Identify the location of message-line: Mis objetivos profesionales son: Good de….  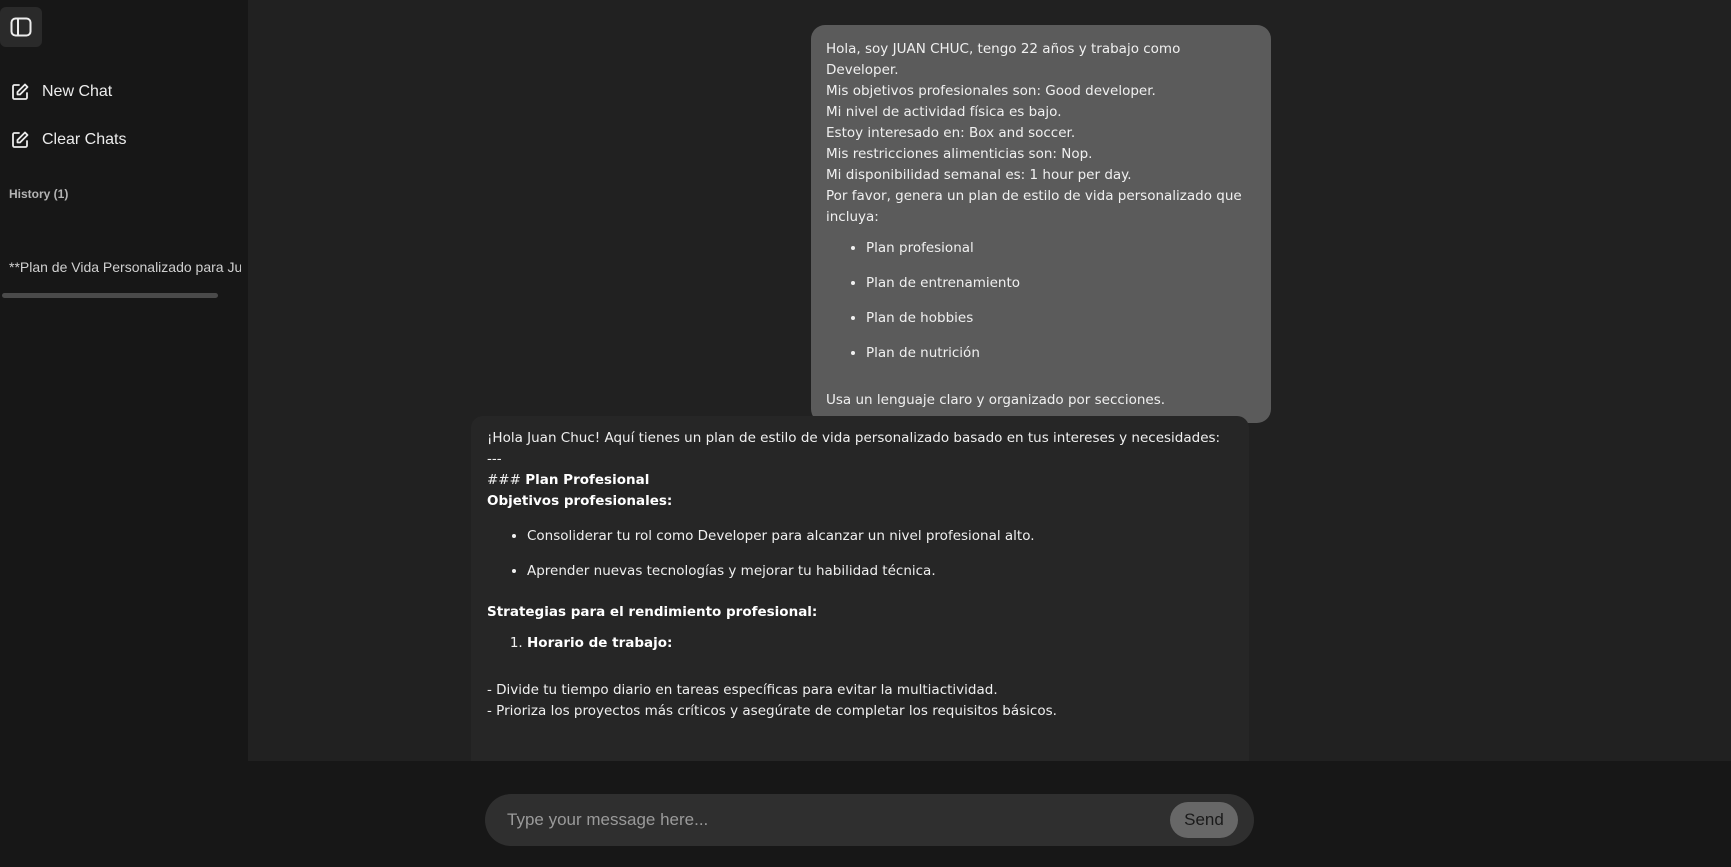
(991, 91).